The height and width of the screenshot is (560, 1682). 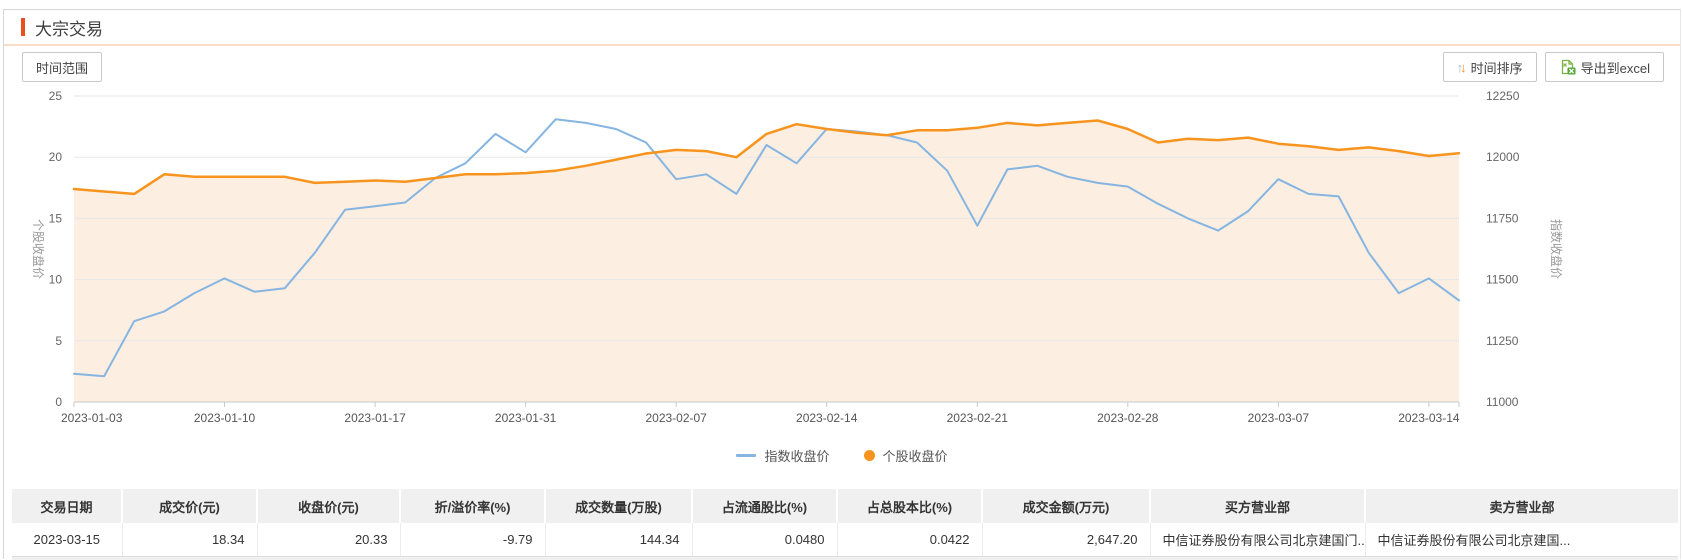 What do you see at coordinates (619, 506) in the screenshot?
I see `column-header-4: 成交数量(万股)` at bounding box center [619, 506].